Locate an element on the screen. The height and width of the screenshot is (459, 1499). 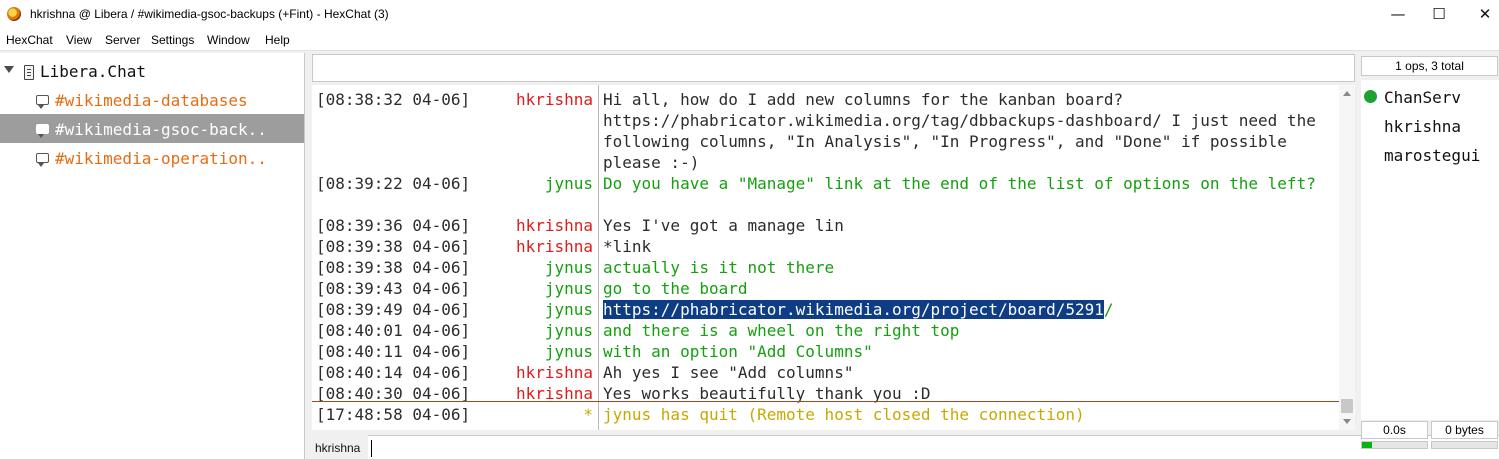
tree-channel-operations: #wikimedia-operation.. is located at coordinates (152, 157).